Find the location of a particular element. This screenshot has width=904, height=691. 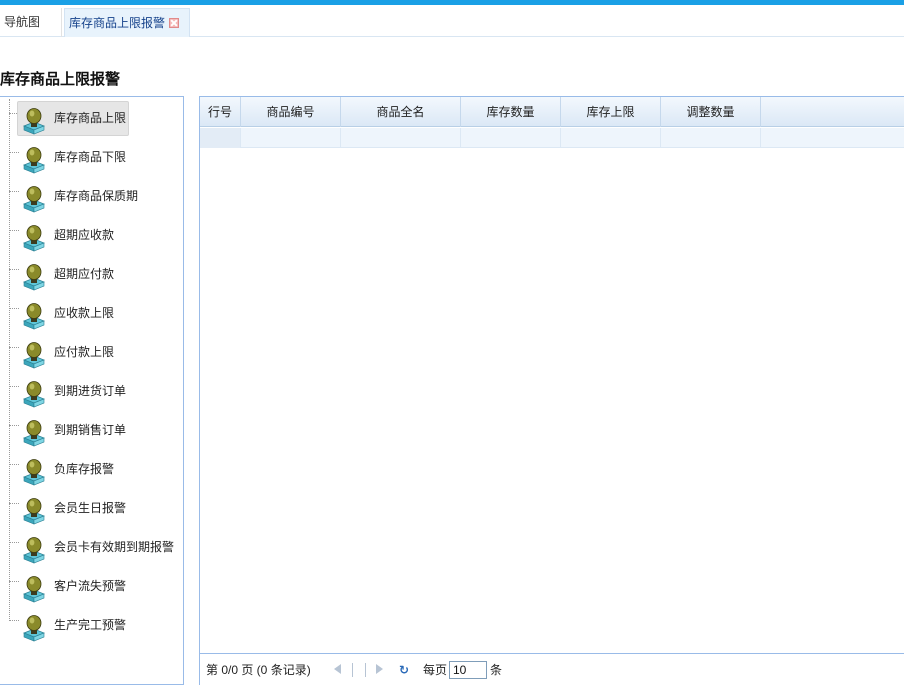

tab-label: 库存商品上限报警 is located at coordinates (117, 23).